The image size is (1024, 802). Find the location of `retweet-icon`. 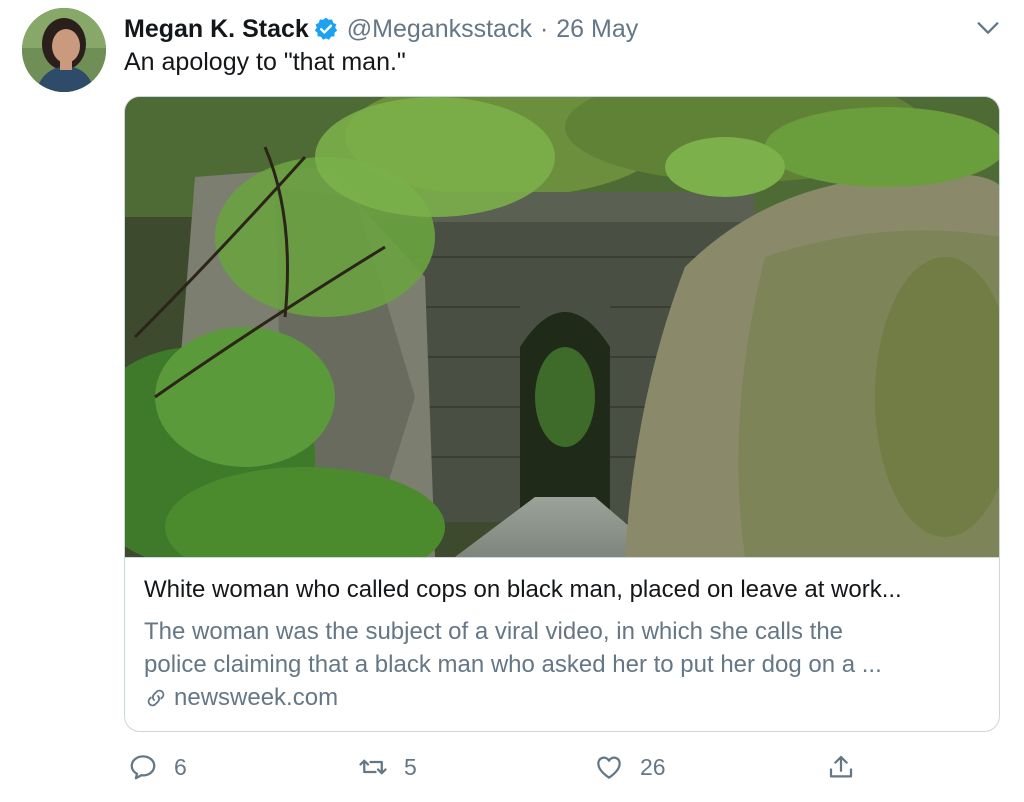

retweet-icon is located at coordinates (373, 767).